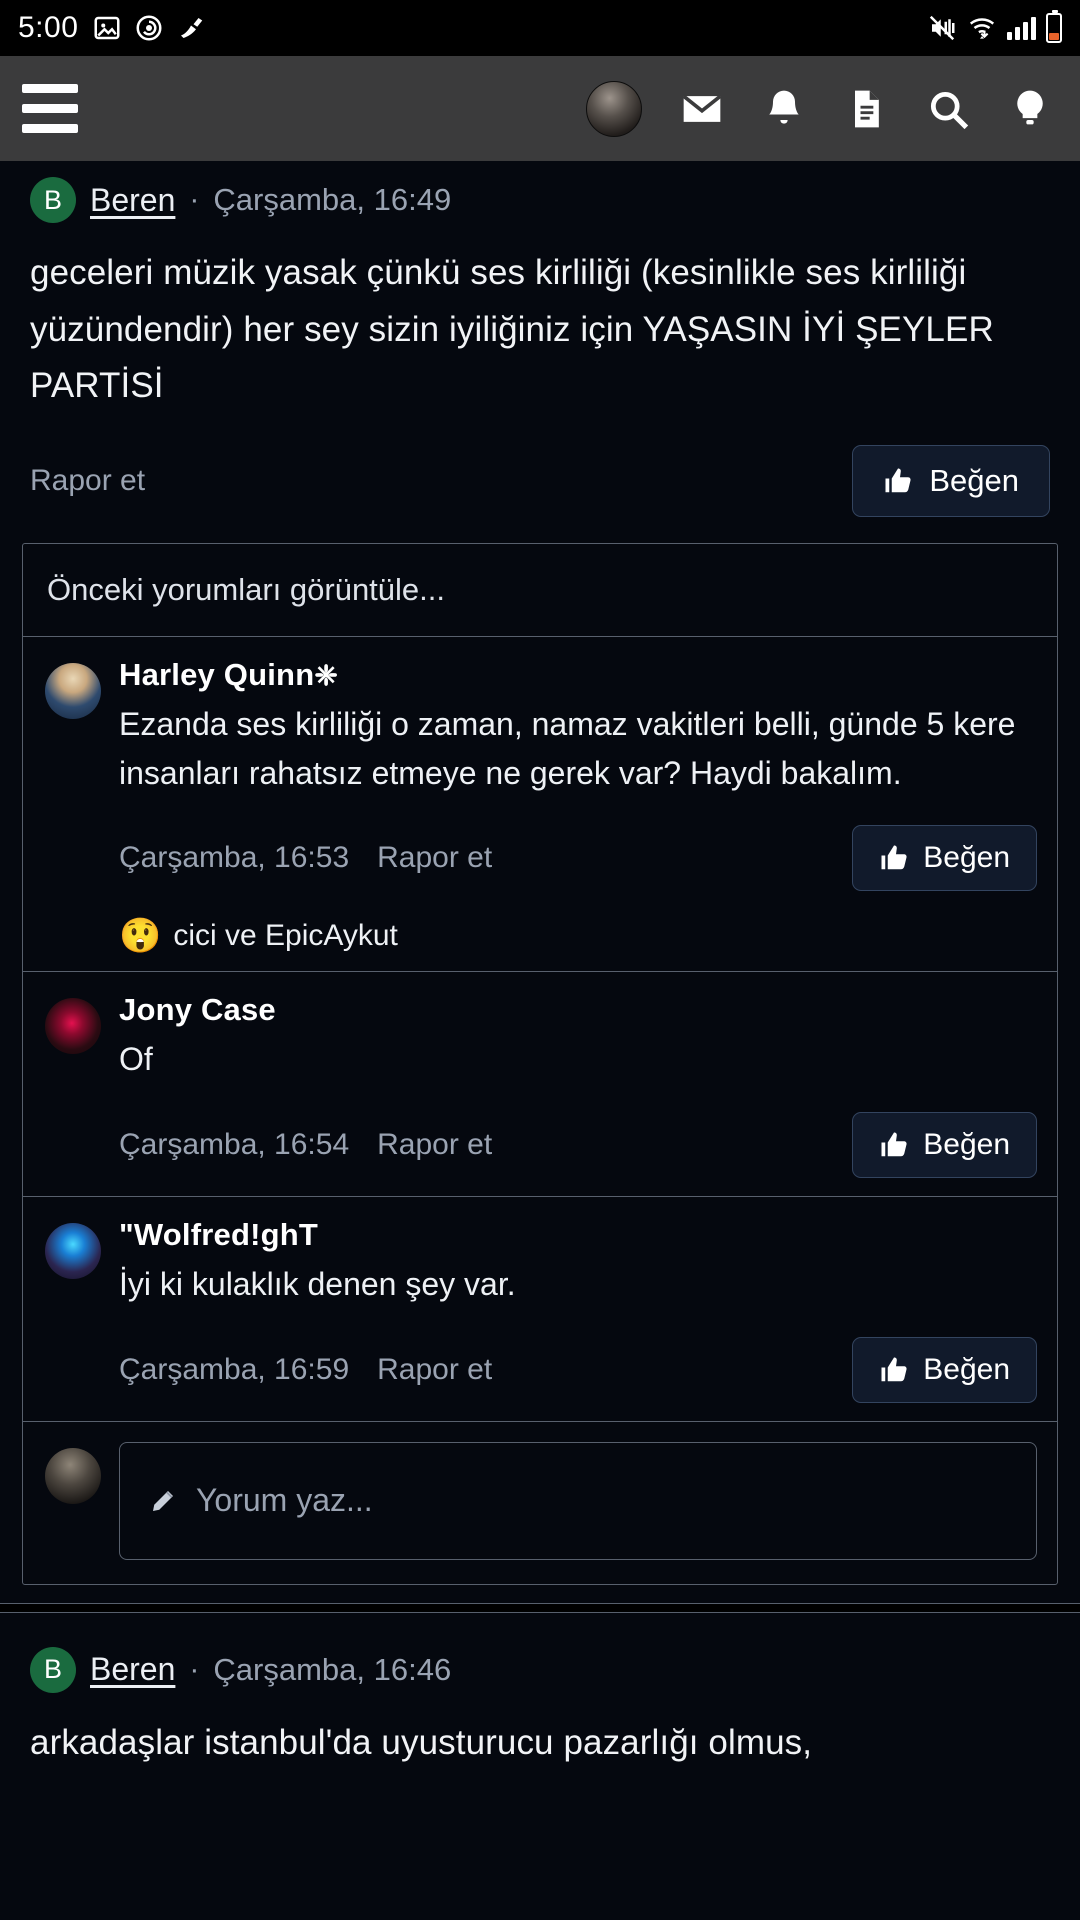  Describe the element at coordinates (614, 108) in the screenshot. I see `user-avatar` at that location.